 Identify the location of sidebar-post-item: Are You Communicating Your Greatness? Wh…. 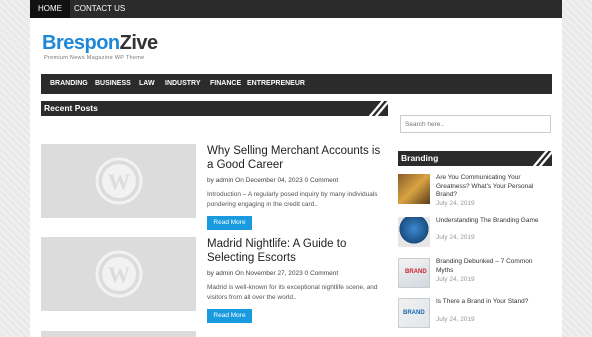
(475, 190).